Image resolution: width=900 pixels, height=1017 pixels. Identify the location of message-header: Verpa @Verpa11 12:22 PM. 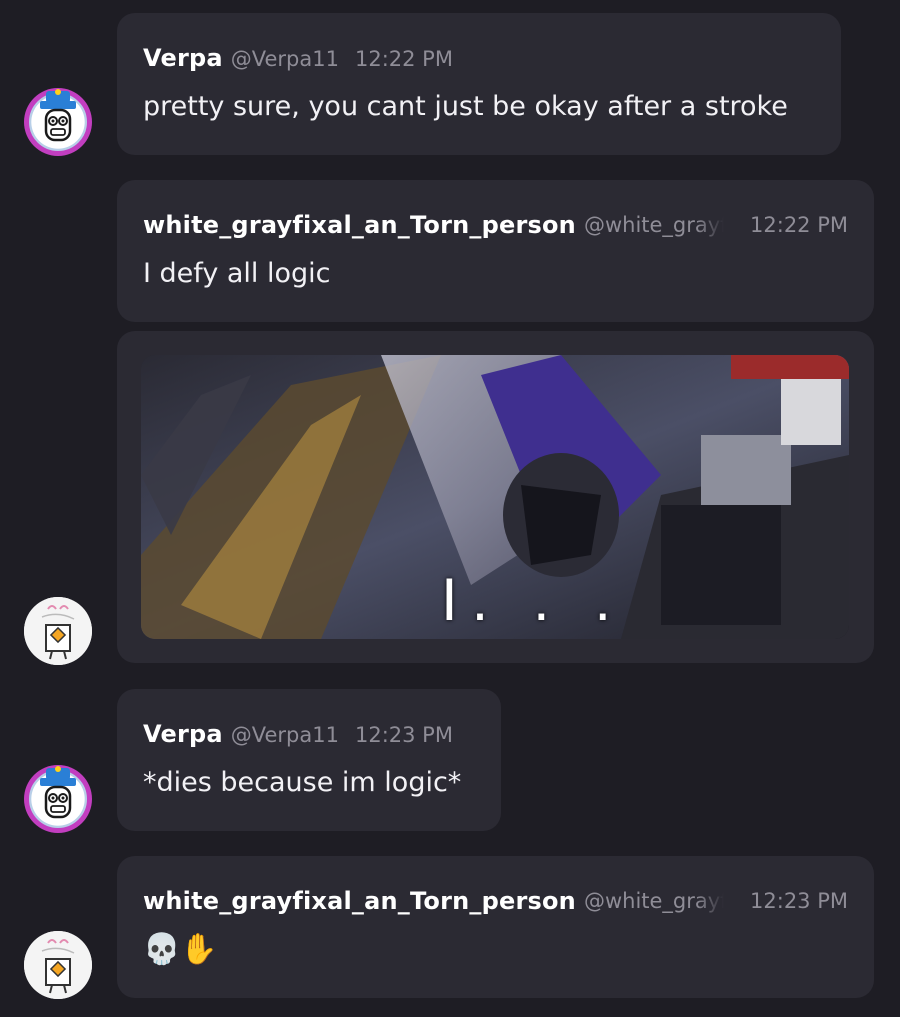
(298, 58).